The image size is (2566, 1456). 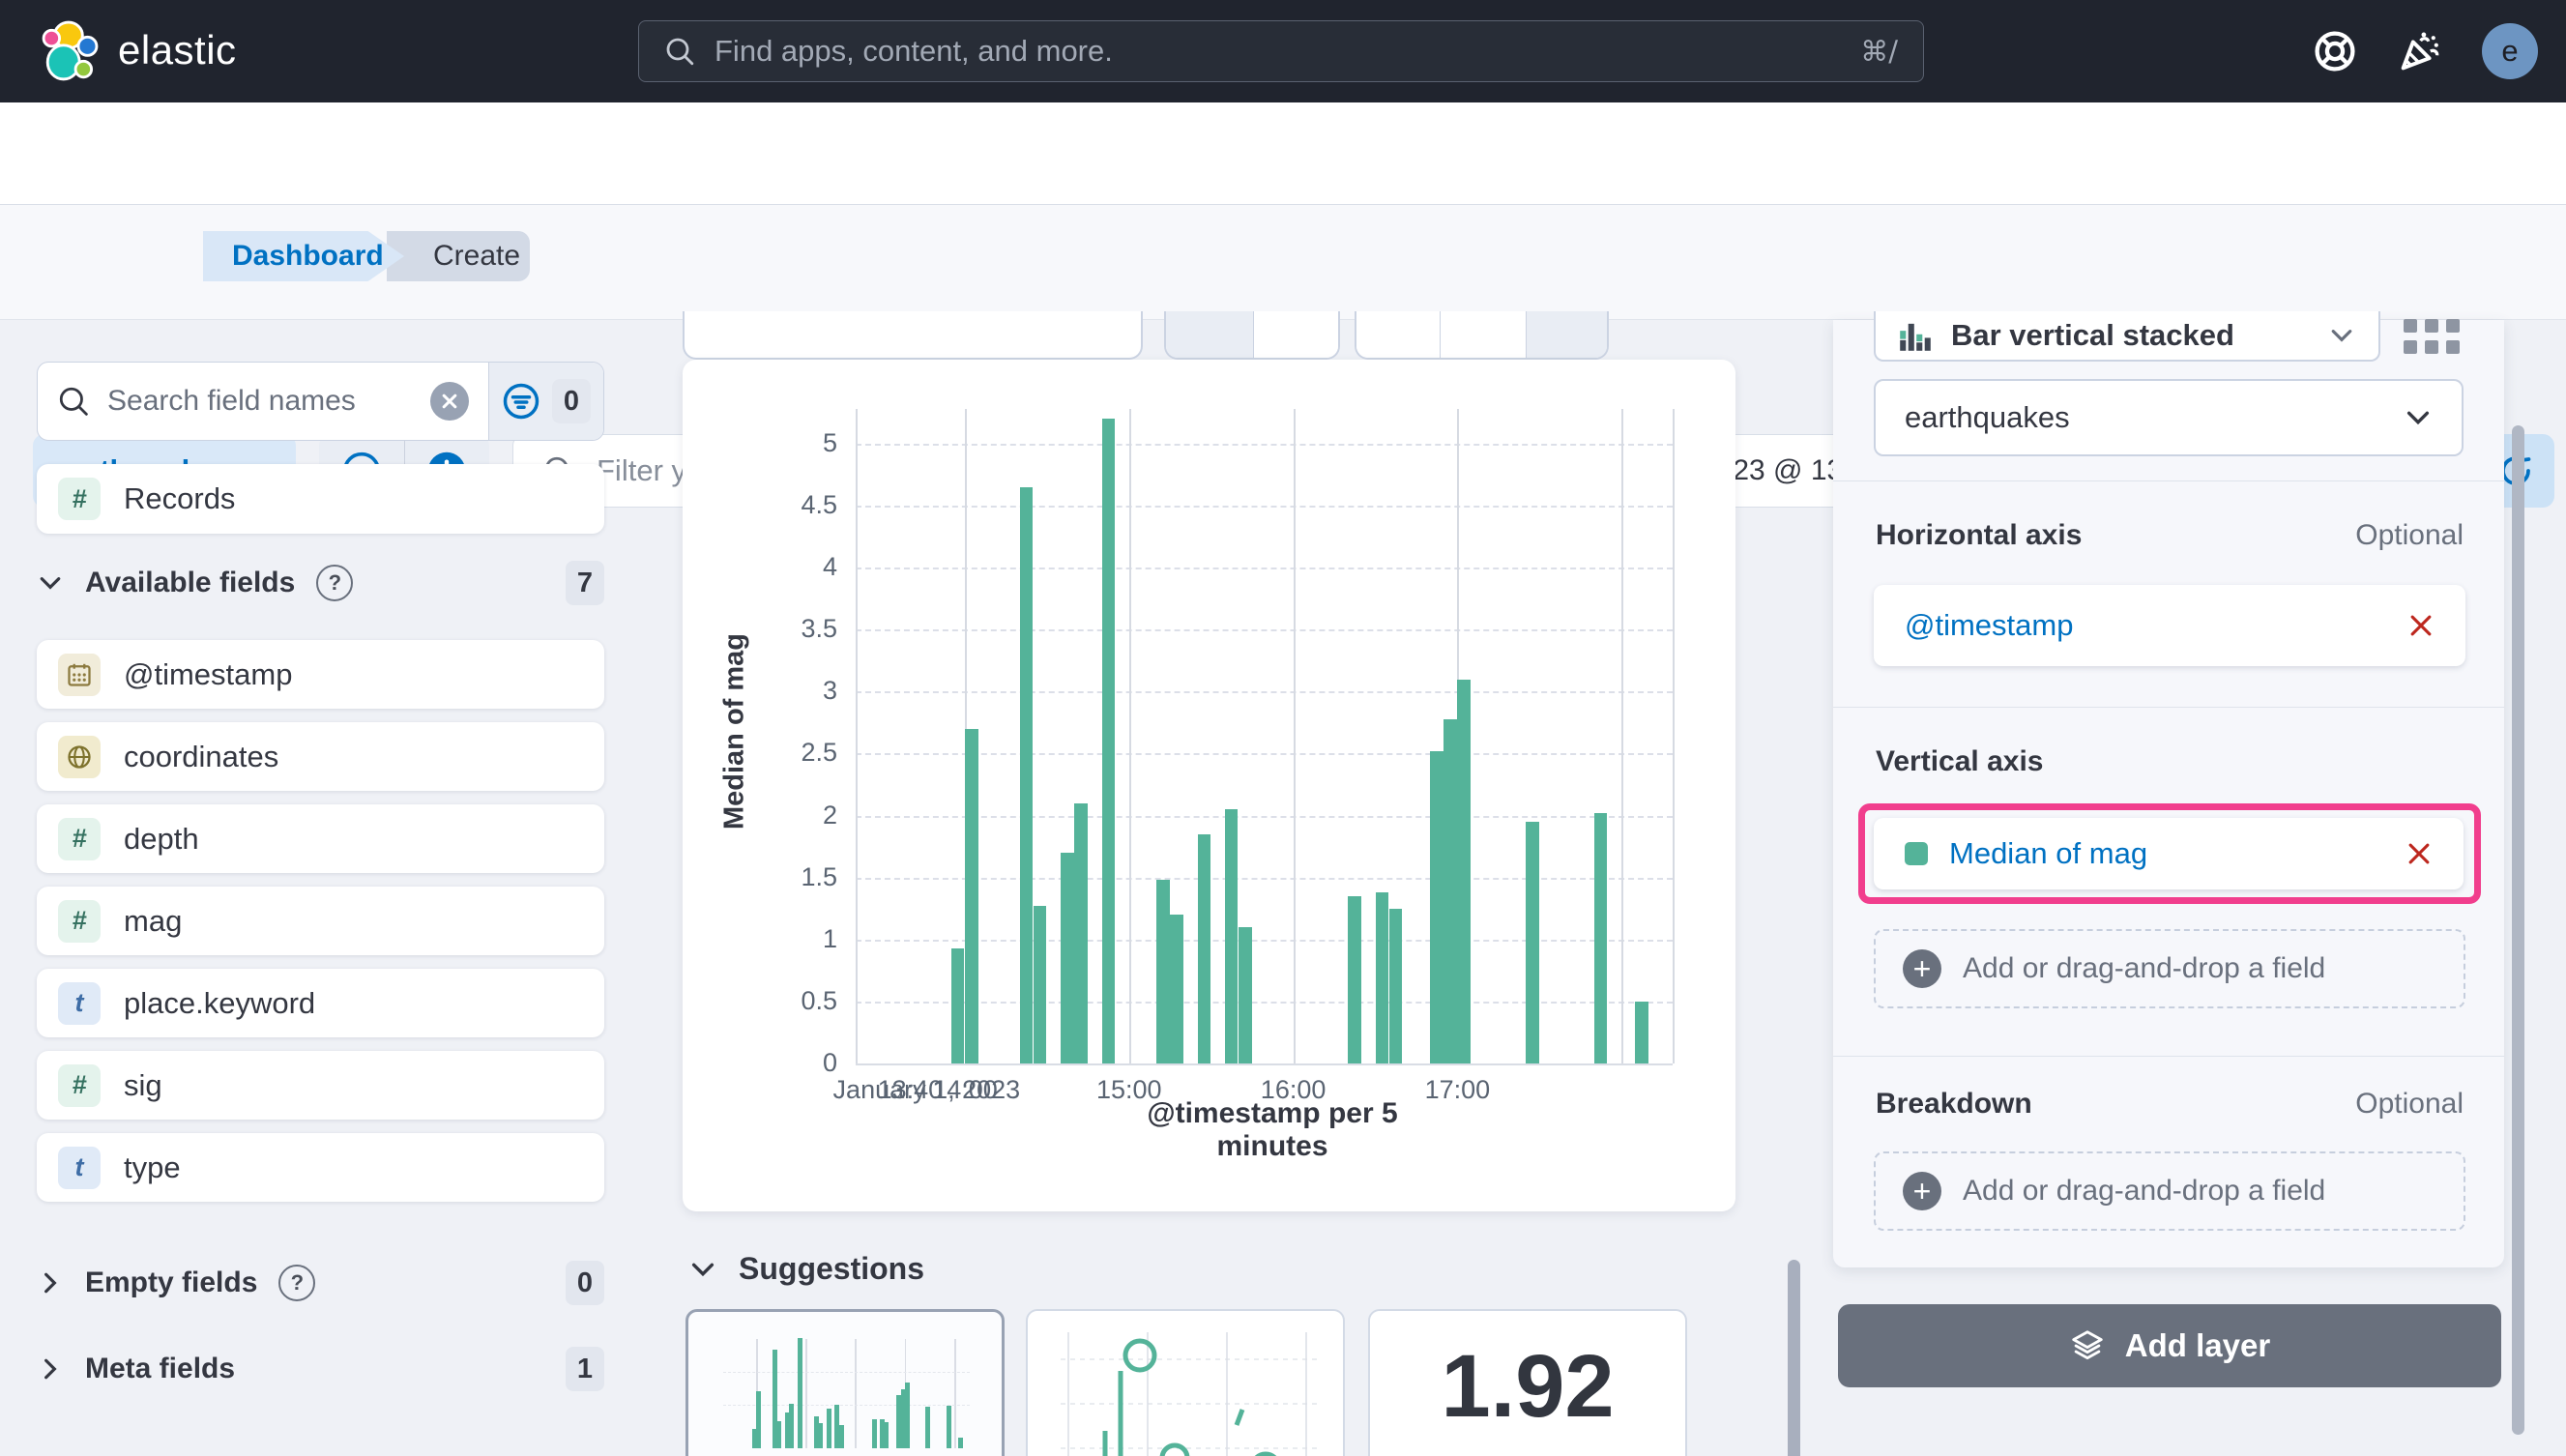 What do you see at coordinates (1231, 936) in the screenshot?
I see `bar-15:35` at bounding box center [1231, 936].